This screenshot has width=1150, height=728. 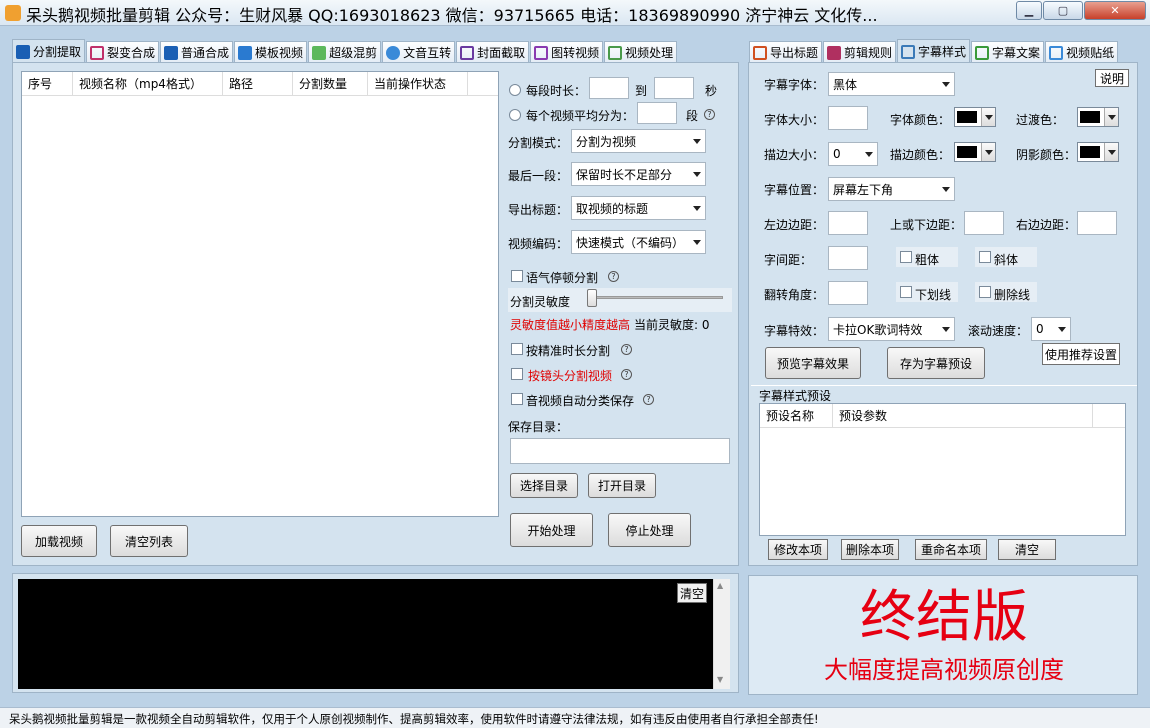 I want to click on right-margin-label: 右边边距：, so click(x=1046, y=225).